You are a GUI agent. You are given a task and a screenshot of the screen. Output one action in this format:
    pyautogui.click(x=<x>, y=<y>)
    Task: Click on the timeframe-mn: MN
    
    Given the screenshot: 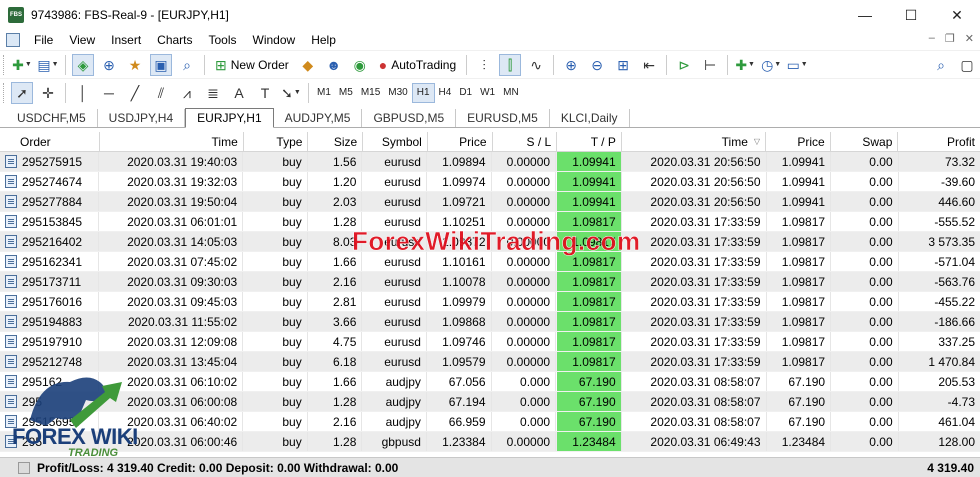 What is the action you would take?
    pyautogui.click(x=511, y=93)
    